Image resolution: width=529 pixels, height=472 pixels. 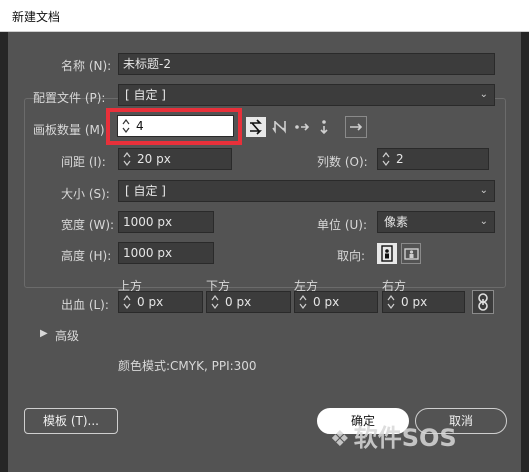 What do you see at coordinates (4, 236) in the screenshot?
I see `background-left` at bounding box center [4, 236].